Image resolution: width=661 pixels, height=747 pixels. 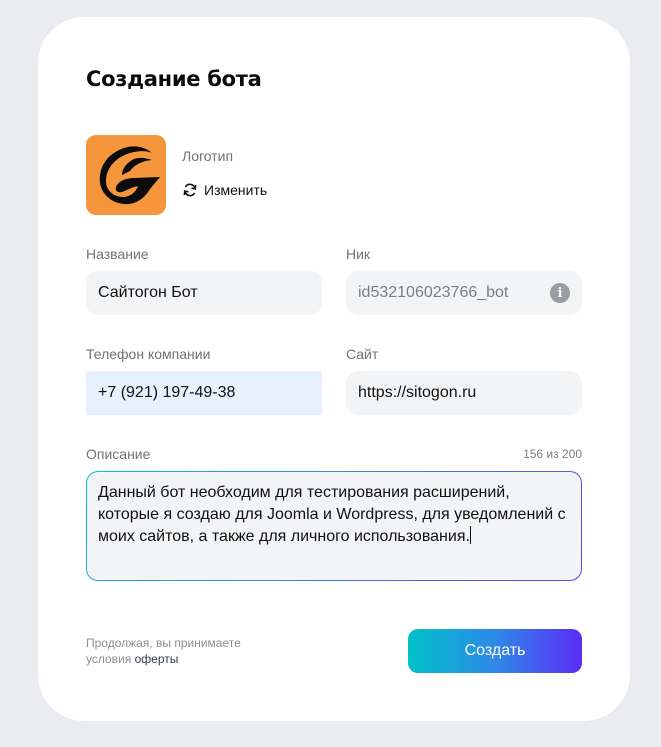 I want to click on create-button: Создать, so click(x=495, y=651).